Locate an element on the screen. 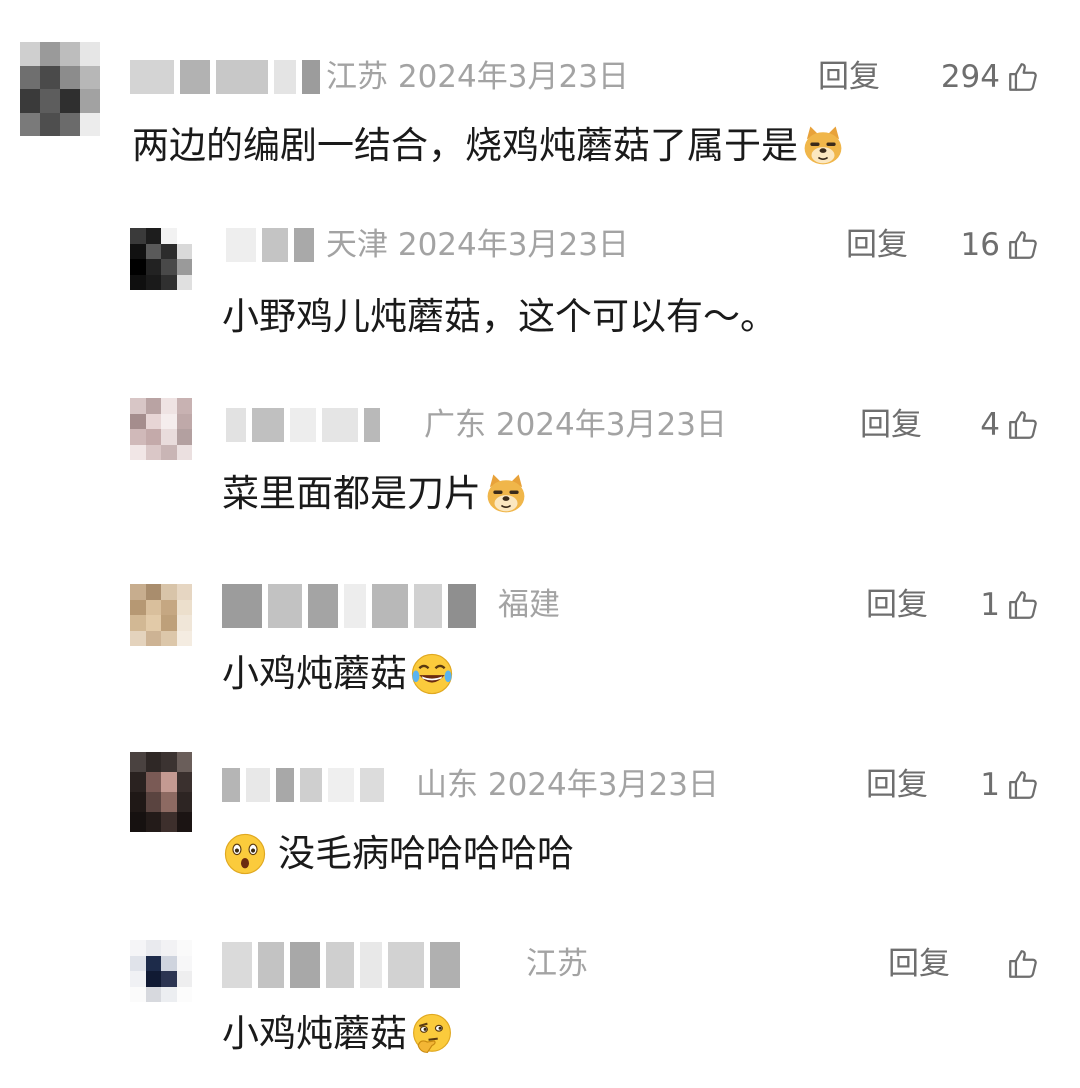  region: 福建 is located at coordinates (529, 605).